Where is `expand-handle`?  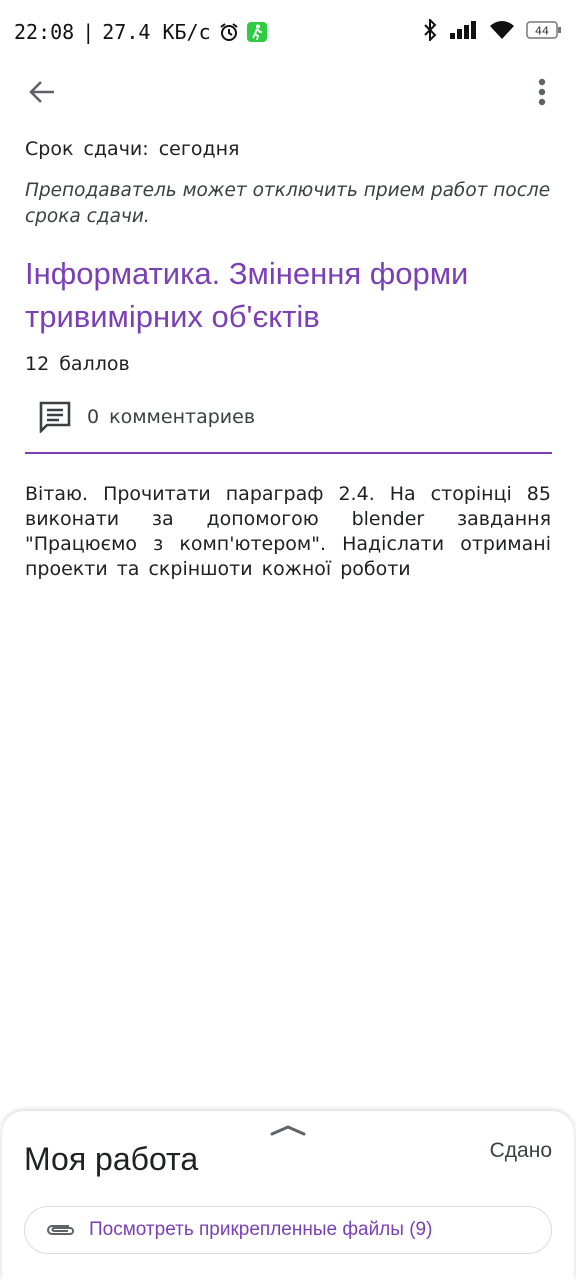
expand-handle is located at coordinates (288, 1130).